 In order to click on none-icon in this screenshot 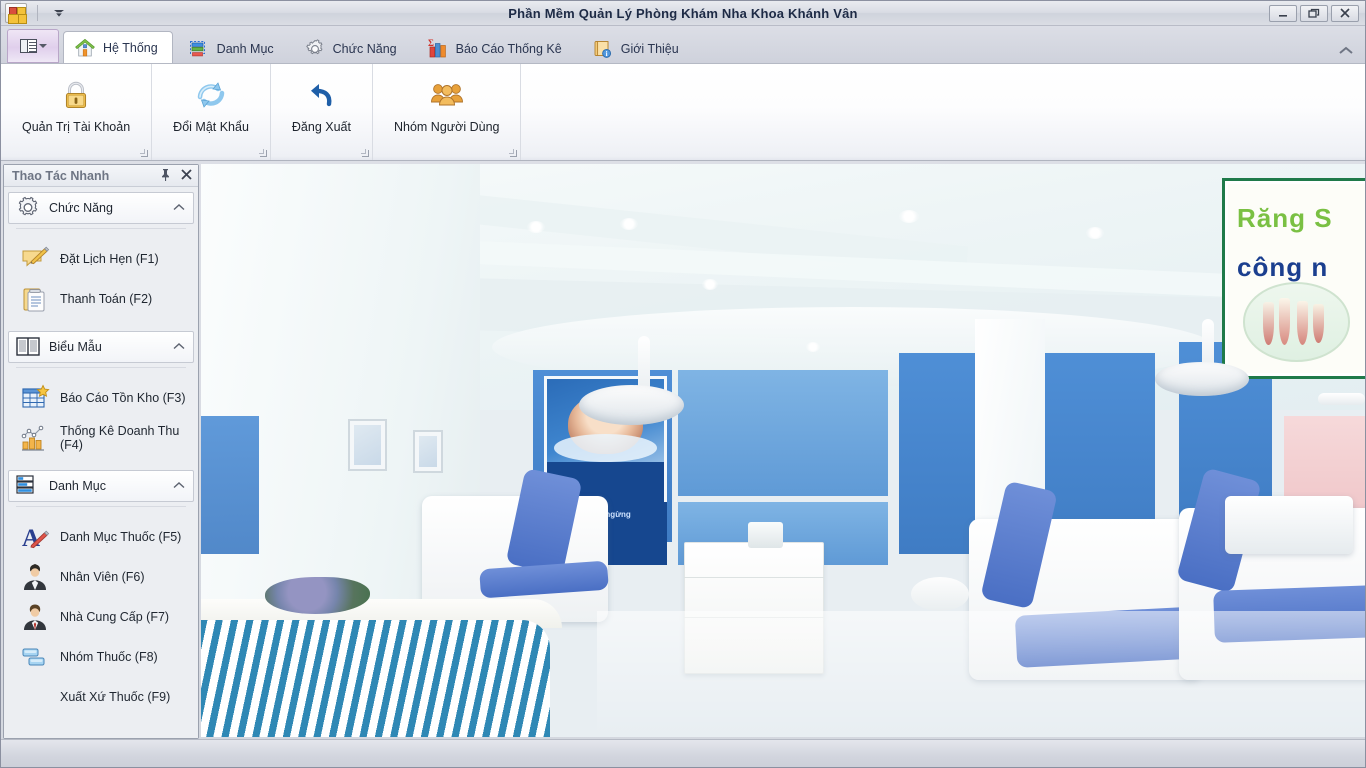, I will do `click(35, 697)`.